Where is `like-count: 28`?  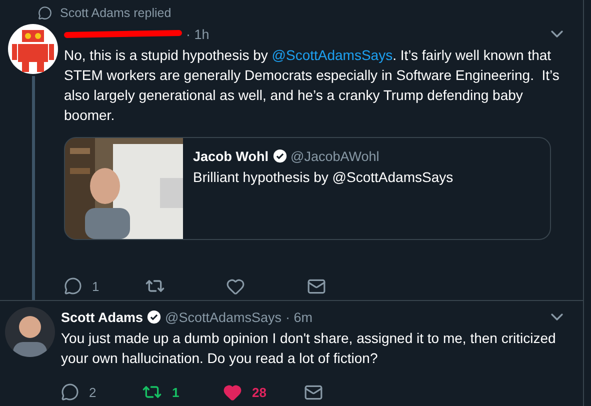
like-count: 28 is located at coordinates (259, 392).